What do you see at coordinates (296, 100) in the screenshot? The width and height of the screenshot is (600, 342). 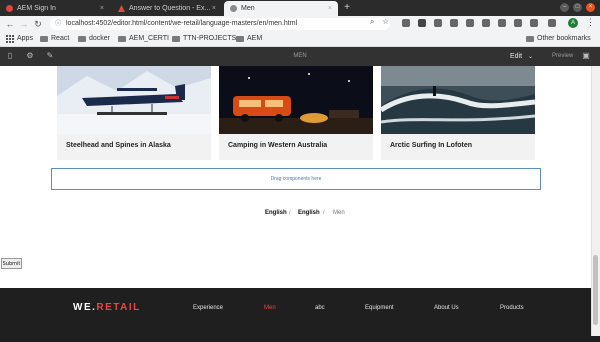 I see `camper-van-image` at bounding box center [296, 100].